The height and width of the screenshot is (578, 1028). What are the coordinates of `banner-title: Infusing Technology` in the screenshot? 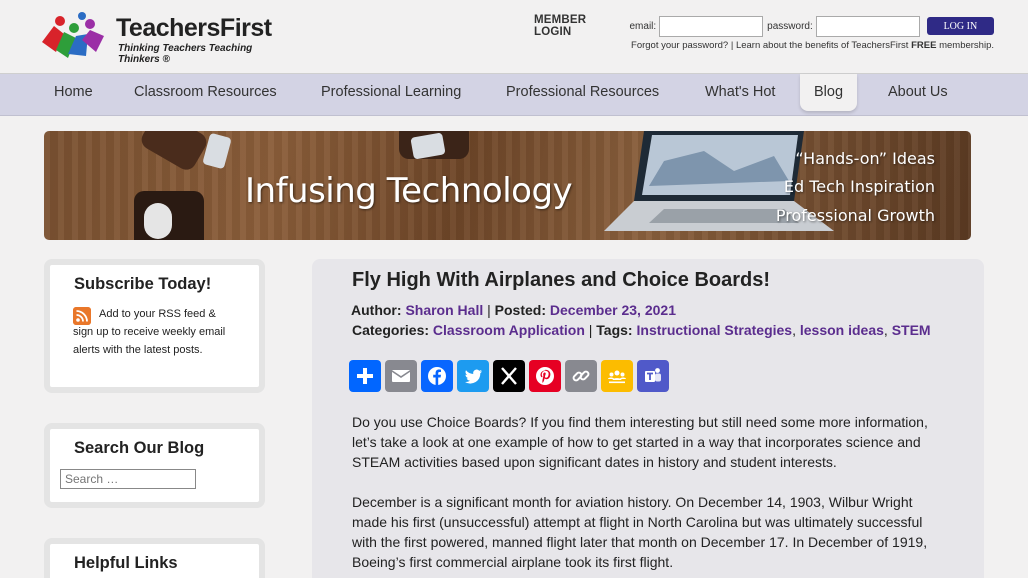 It's located at (409, 191).